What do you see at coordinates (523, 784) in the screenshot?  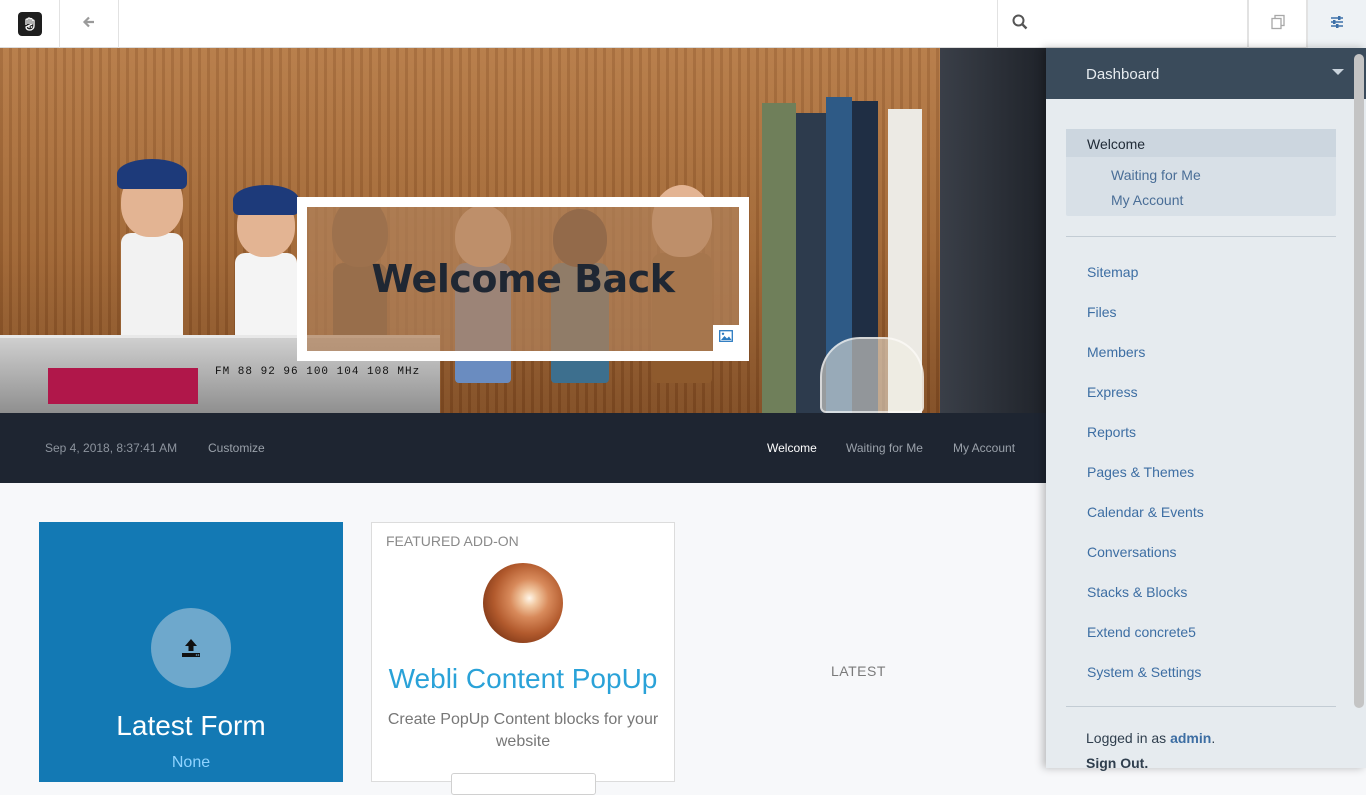 I see `addon-learn-more-button` at bounding box center [523, 784].